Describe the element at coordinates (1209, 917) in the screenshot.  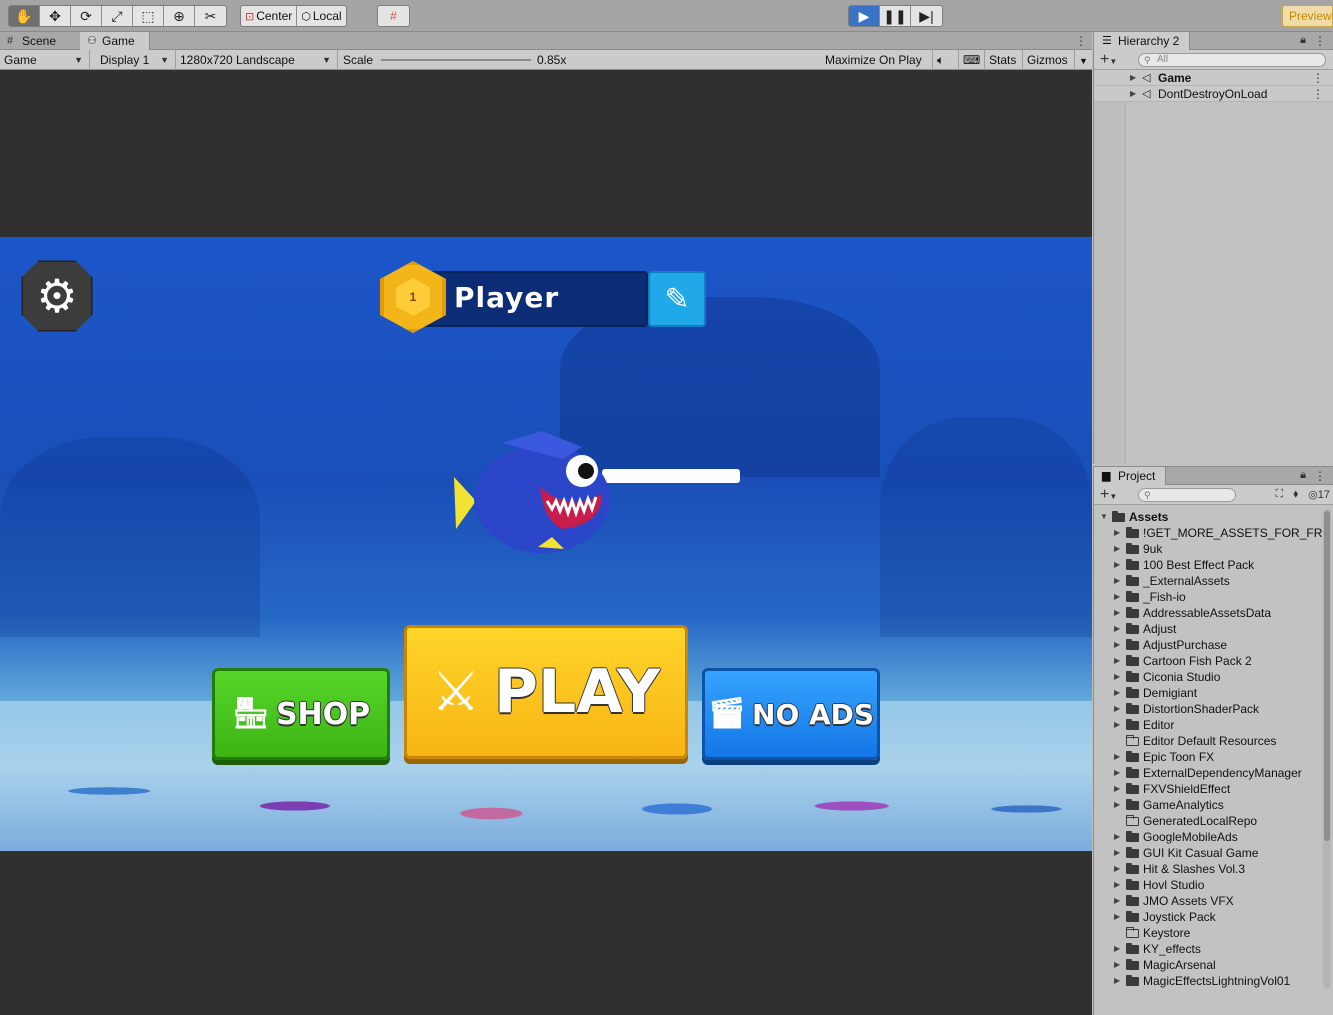
I see `project-folder-item: ▶ Joystick Pack` at that location.